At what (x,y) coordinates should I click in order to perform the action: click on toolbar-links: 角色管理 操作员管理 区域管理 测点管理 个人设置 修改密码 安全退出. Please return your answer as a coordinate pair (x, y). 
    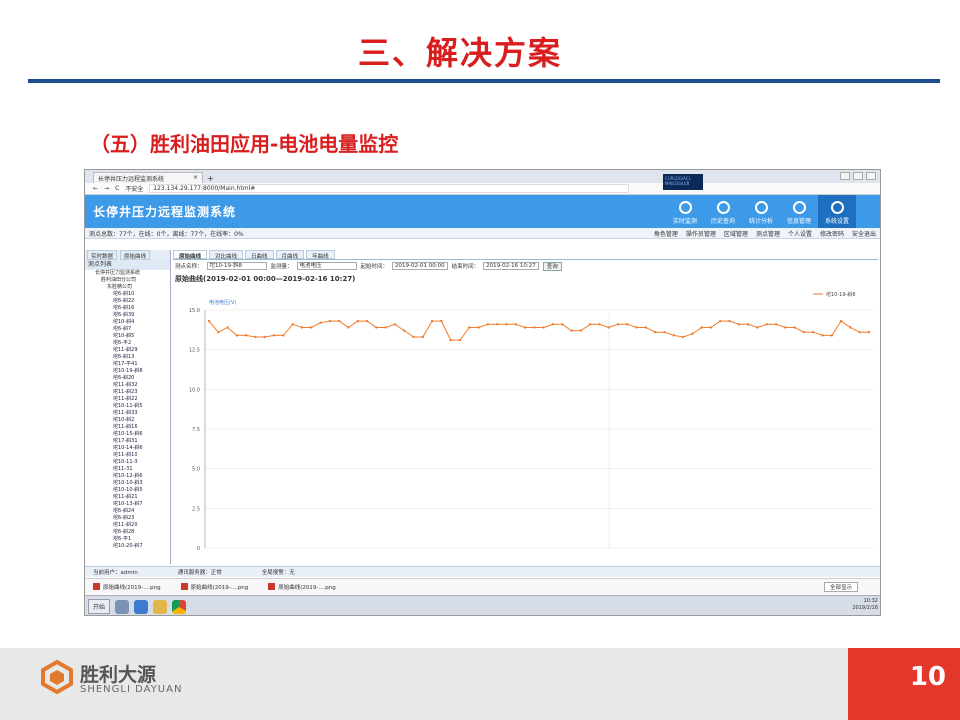
    Looking at the image, I should click on (765, 233).